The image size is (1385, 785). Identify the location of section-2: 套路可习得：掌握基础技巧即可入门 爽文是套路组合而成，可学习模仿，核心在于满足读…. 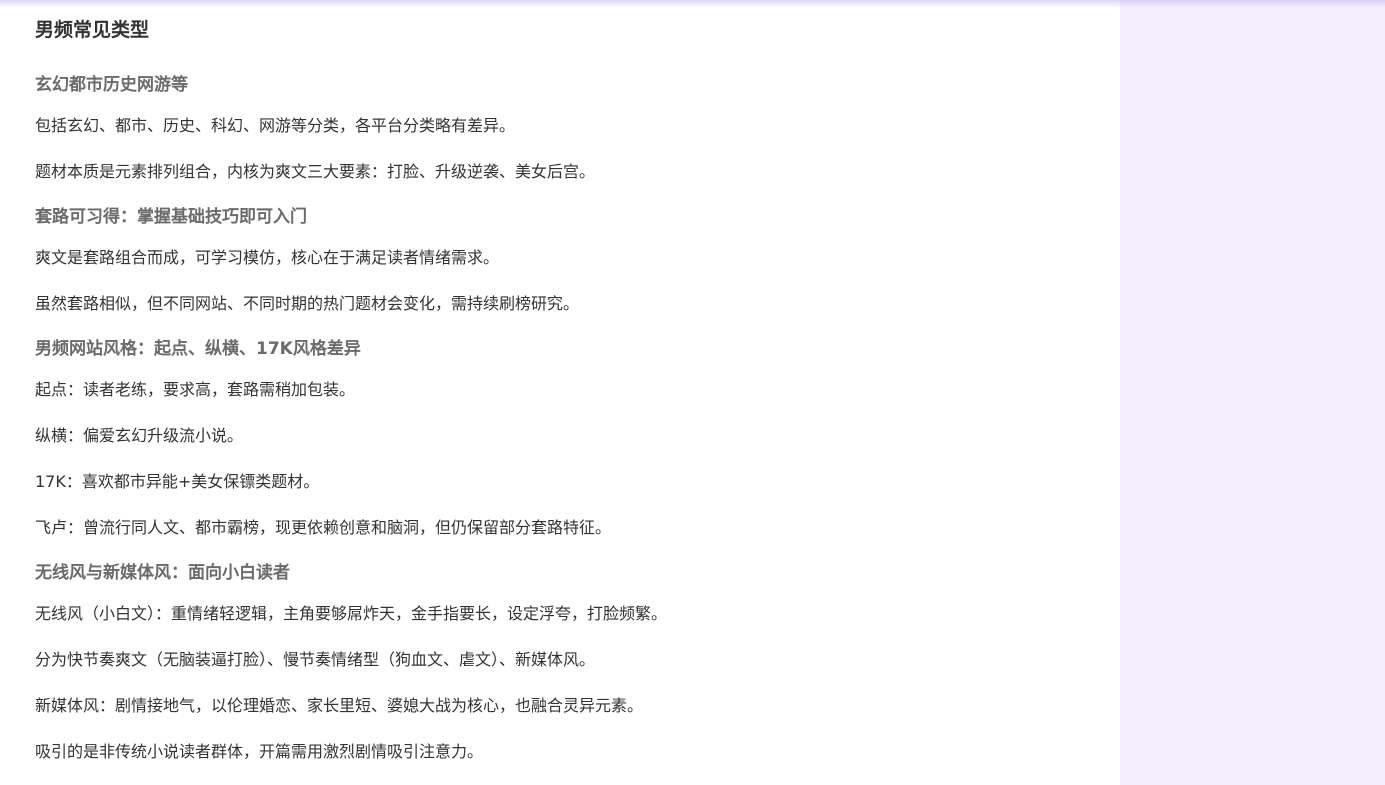
(565, 260).